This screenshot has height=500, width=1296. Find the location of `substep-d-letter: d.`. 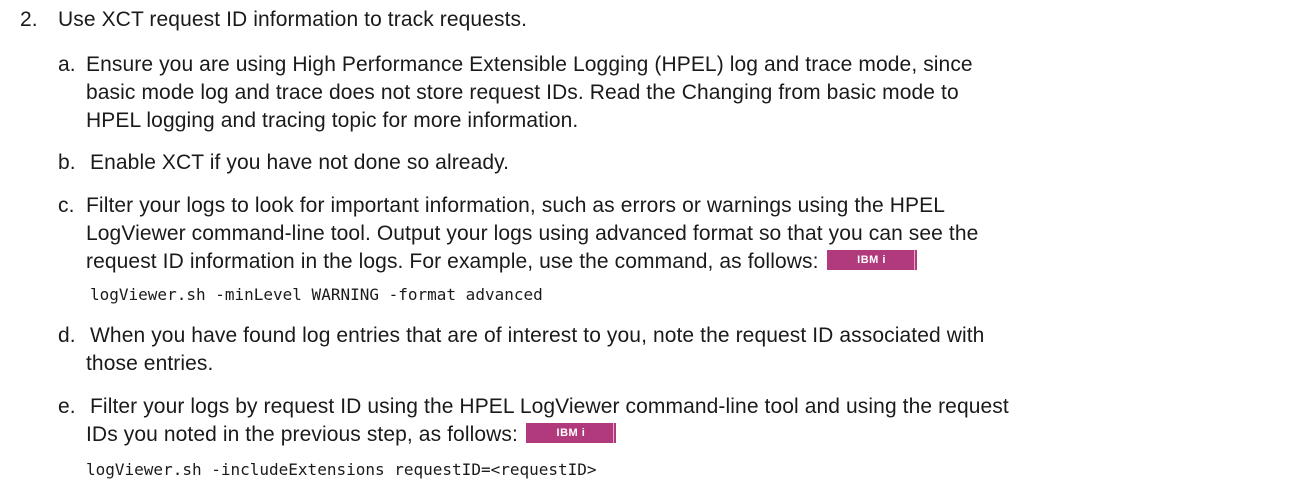

substep-d-letter: d. is located at coordinates (67, 335).